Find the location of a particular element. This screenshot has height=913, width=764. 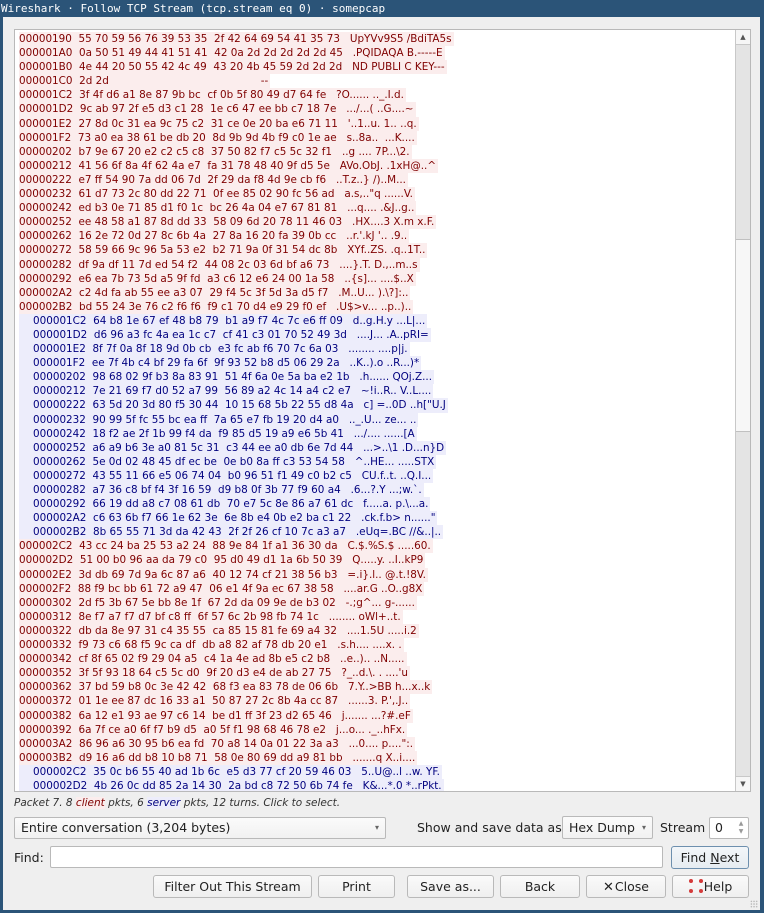

client-data-line: 000001C0 2d 2d -- is located at coordinates (145, 81).